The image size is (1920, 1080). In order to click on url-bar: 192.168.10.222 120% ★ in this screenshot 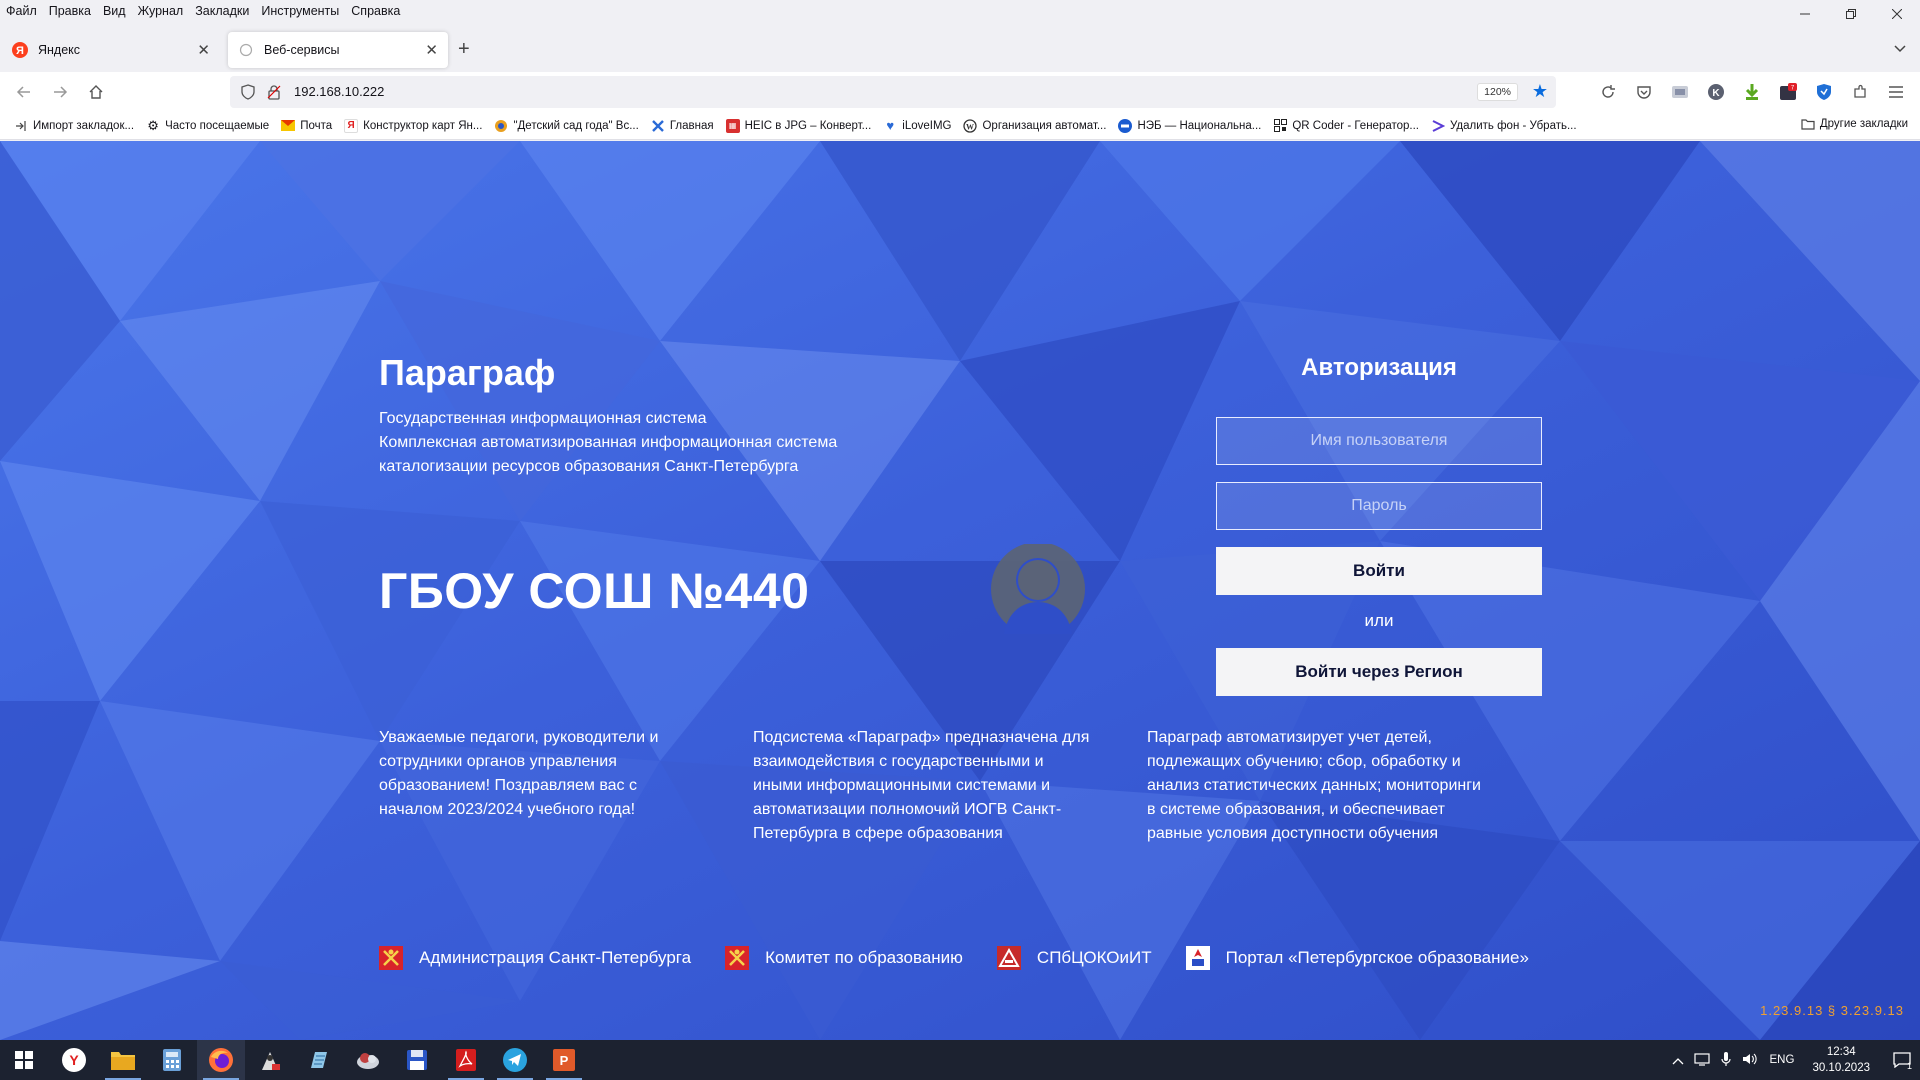, I will do `click(893, 92)`.